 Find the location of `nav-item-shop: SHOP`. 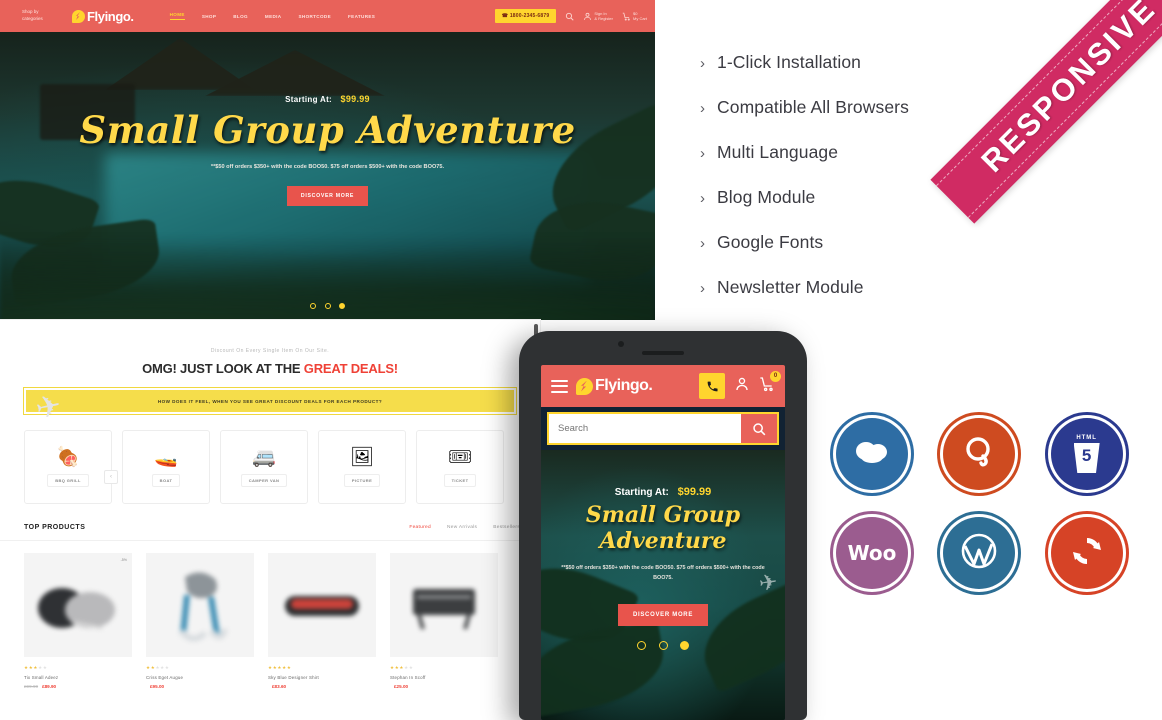

nav-item-shop: SHOP is located at coordinates (209, 16).